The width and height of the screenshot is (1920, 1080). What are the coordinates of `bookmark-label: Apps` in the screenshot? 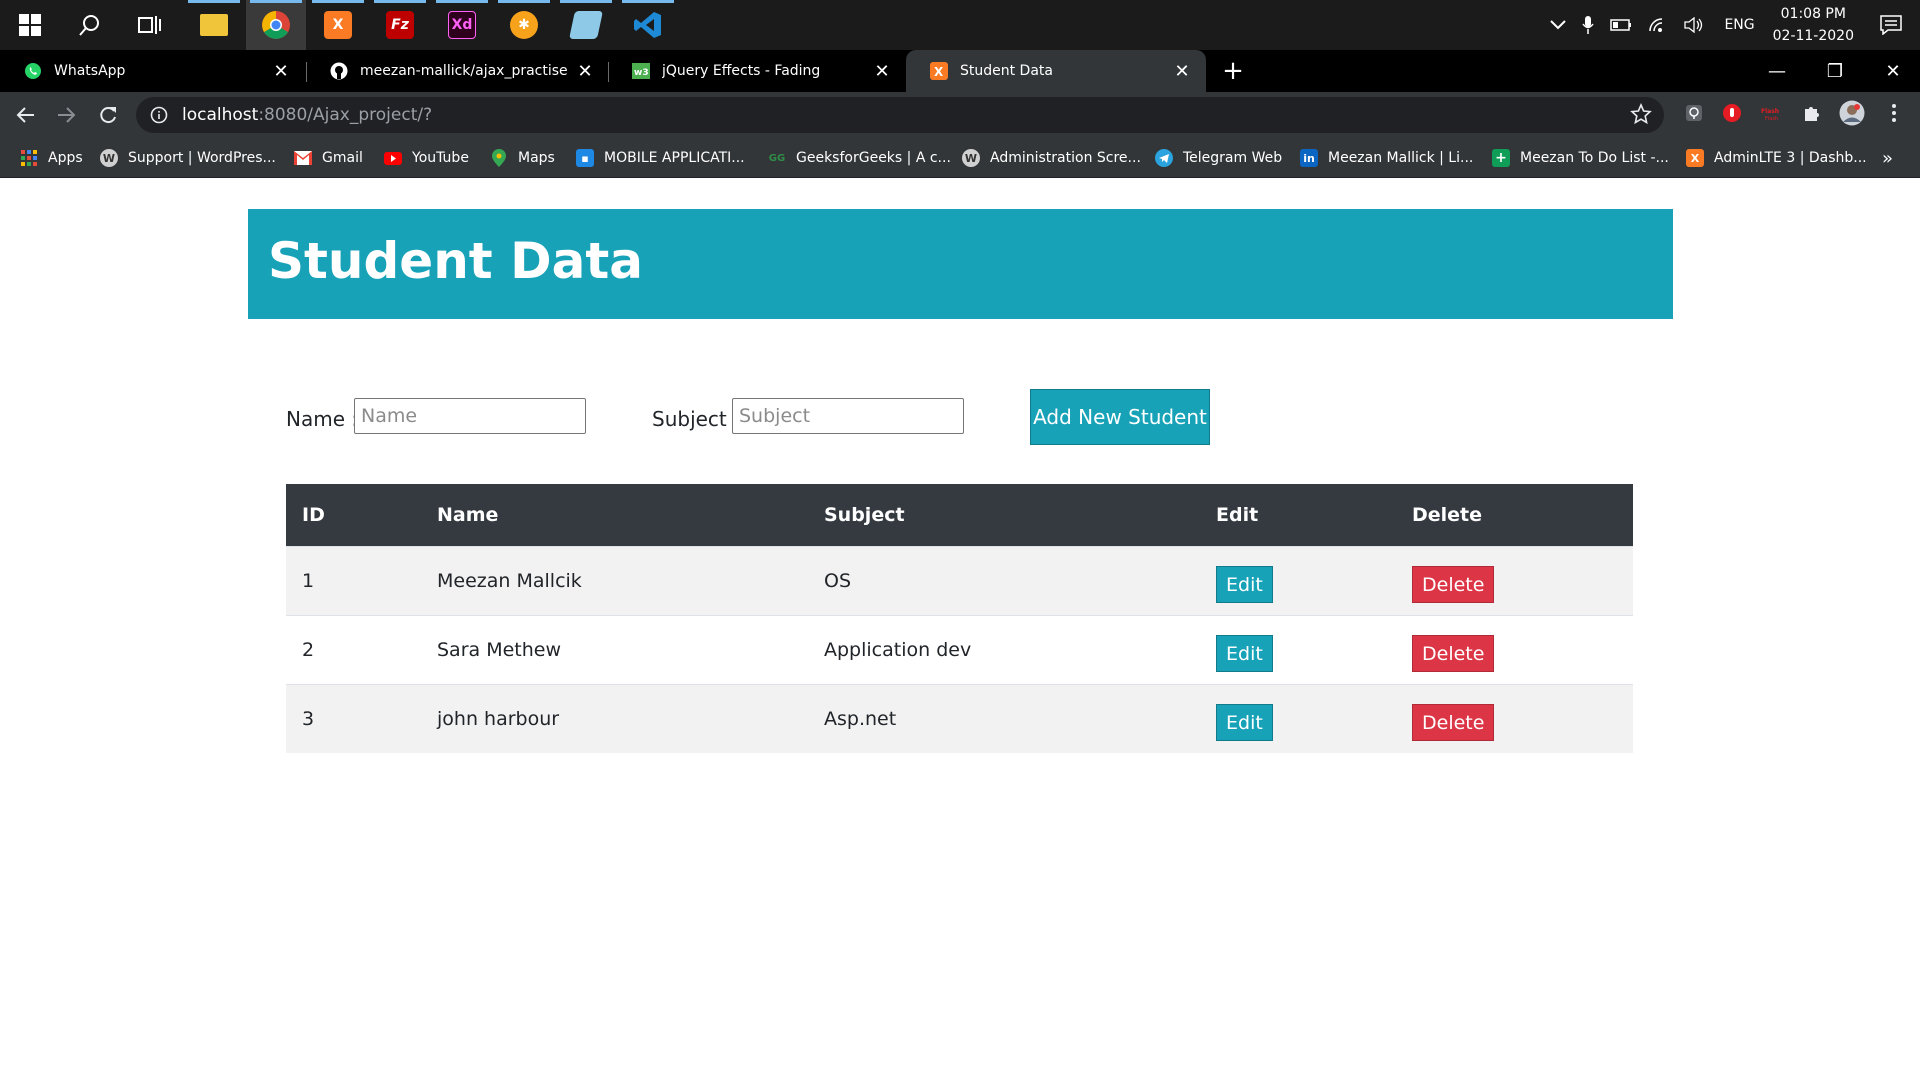 It's located at (65, 158).